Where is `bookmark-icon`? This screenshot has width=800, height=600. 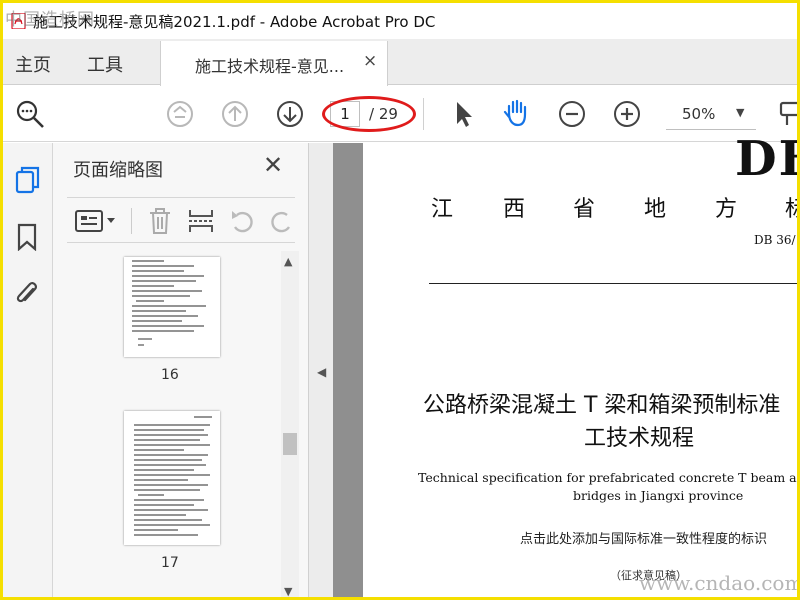 bookmark-icon is located at coordinates (27, 237).